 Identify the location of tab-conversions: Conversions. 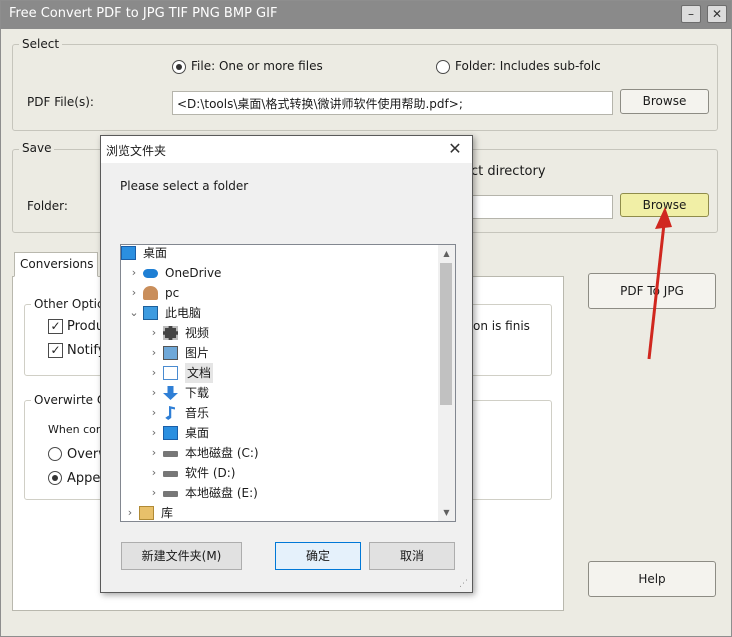
(56, 264).